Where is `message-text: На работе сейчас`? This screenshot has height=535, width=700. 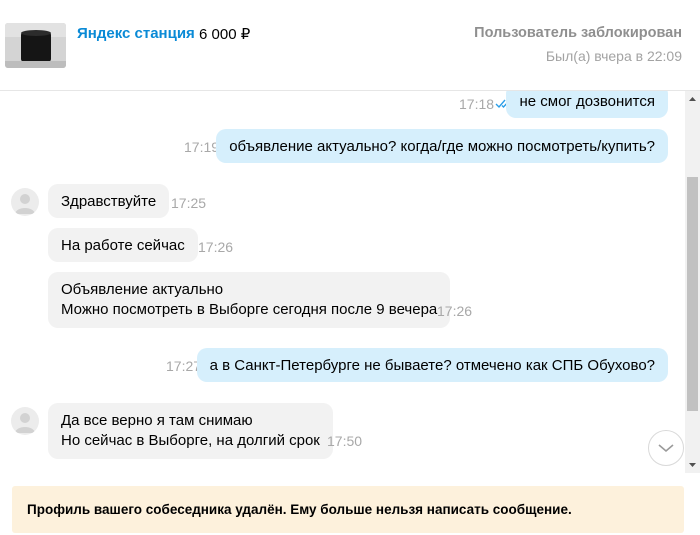
message-text: На работе сейчас is located at coordinates (123, 245).